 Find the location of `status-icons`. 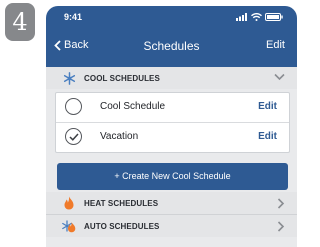

status-icons is located at coordinates (259, 17).